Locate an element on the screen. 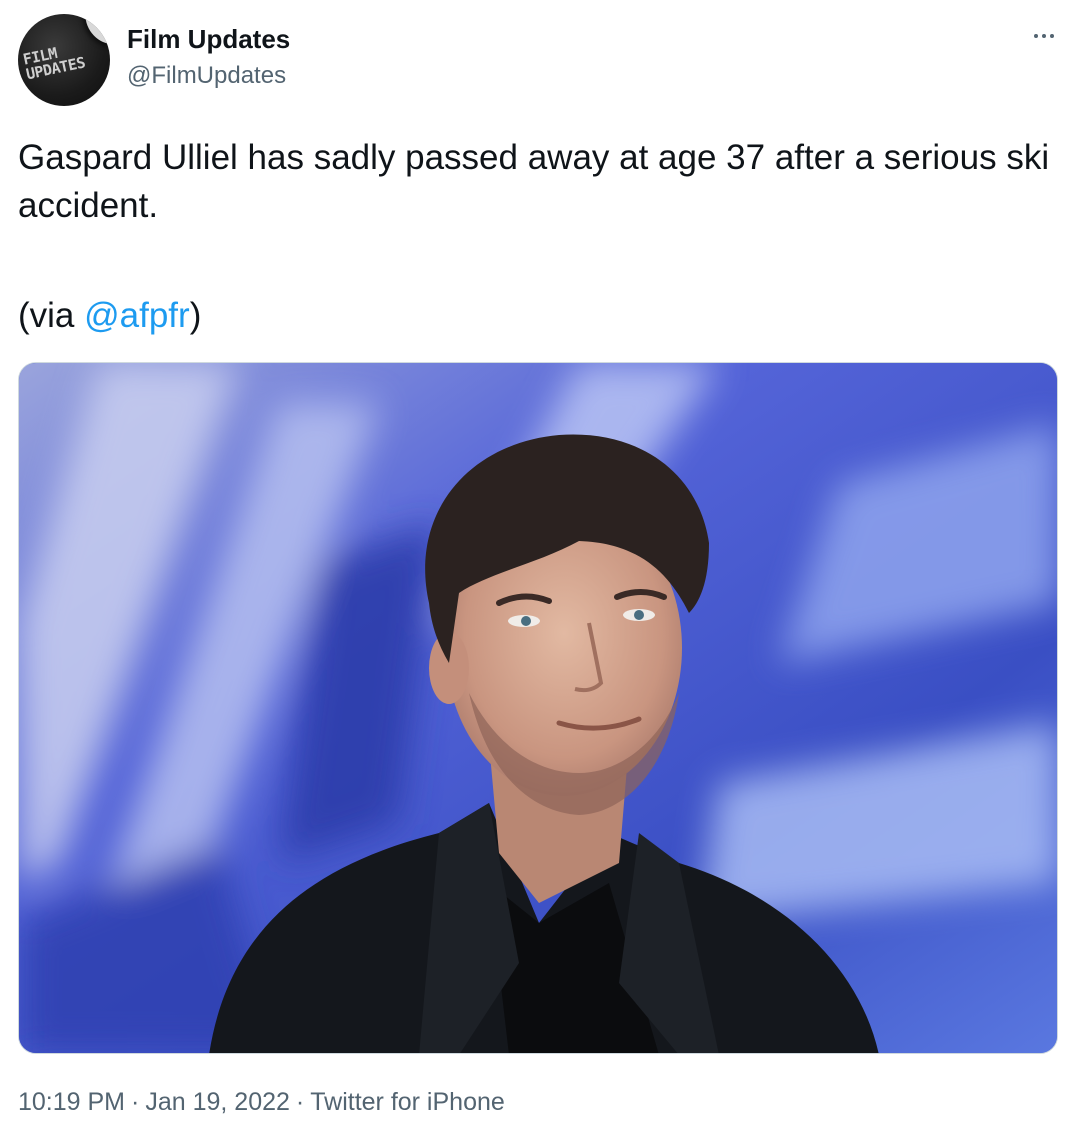  tweet-via-line: (via @afpfr) is located at coordinates (109, 316).